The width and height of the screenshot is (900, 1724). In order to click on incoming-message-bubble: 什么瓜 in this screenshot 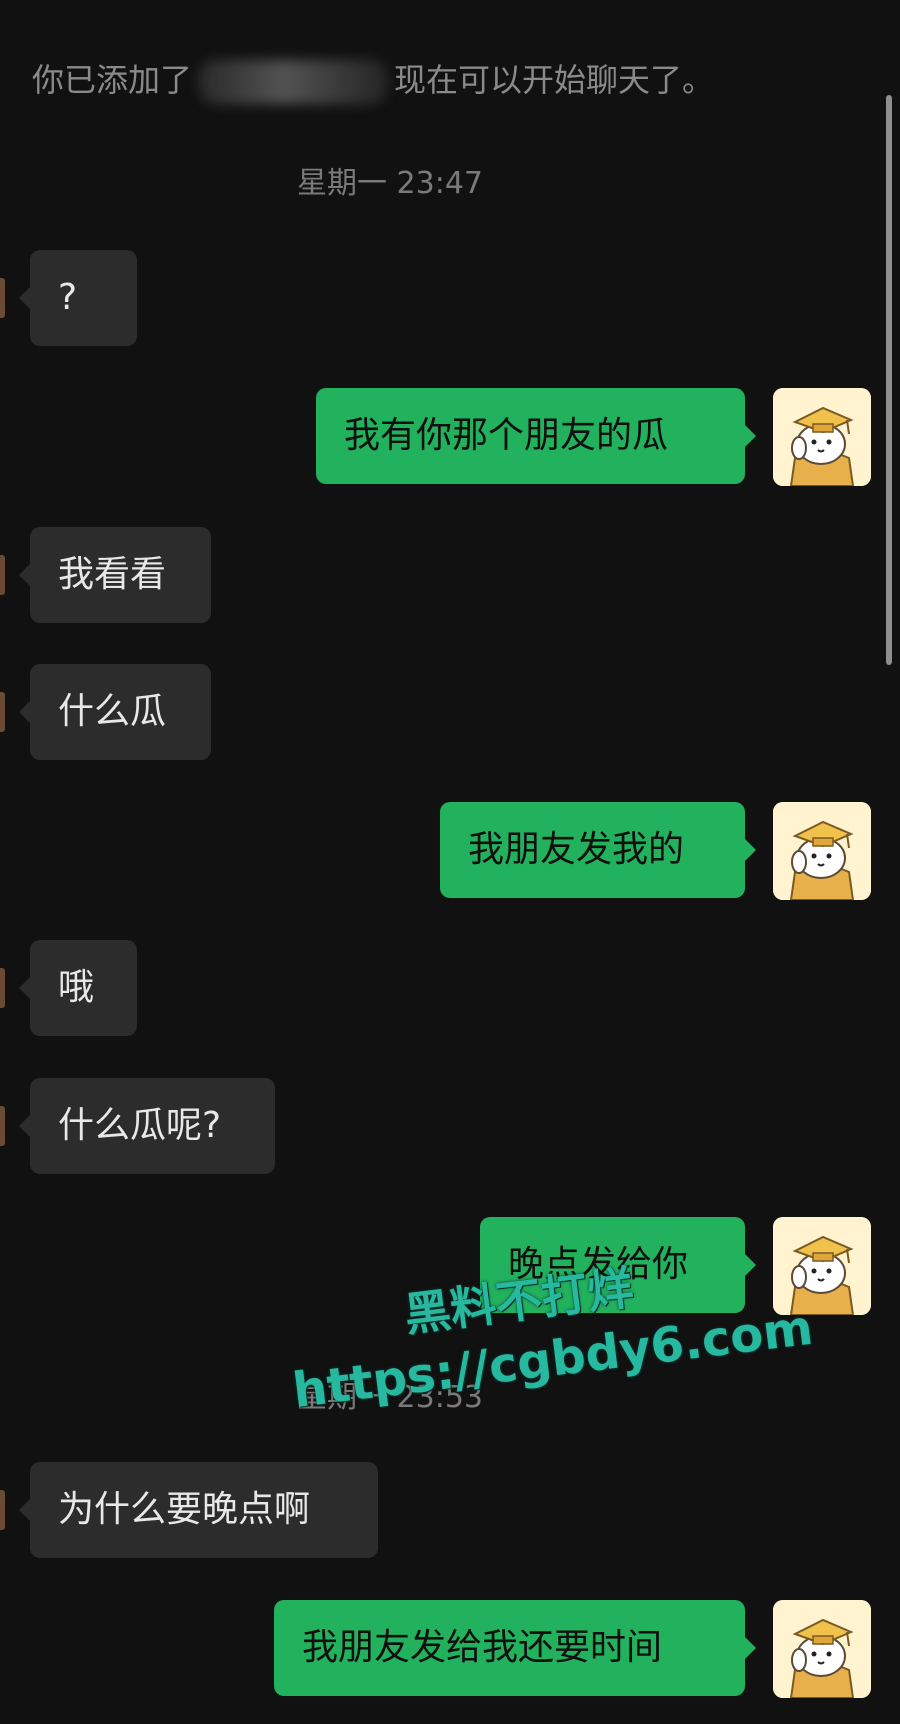, I will do `click(115, 712)`.